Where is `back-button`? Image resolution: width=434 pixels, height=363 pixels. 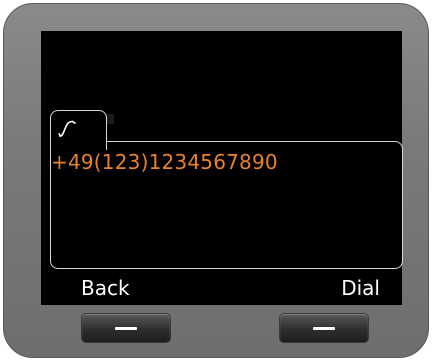
back-button is located at coordinates (126, 328).